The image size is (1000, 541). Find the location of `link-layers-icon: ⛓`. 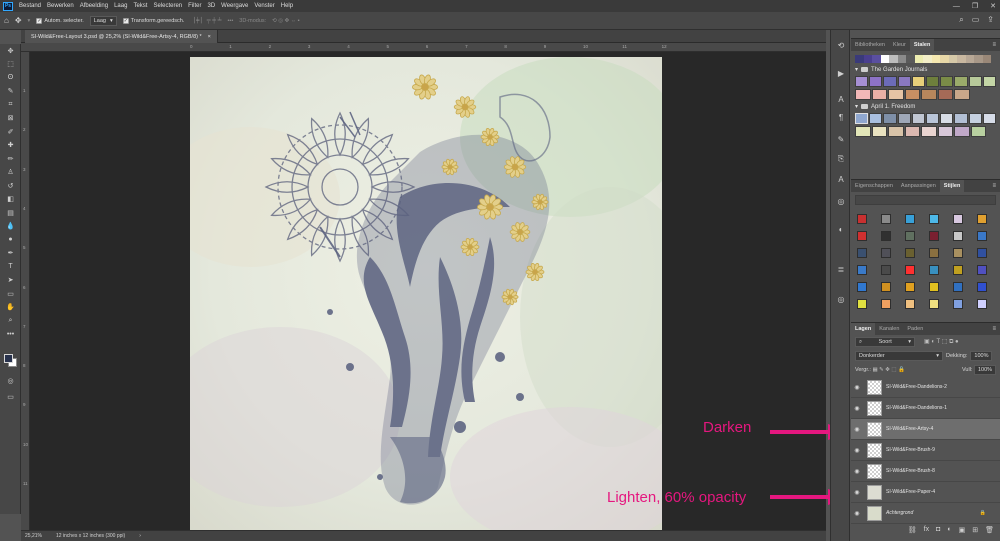

link-layers-icon: ⛓ is located at coordinates (912, 530).